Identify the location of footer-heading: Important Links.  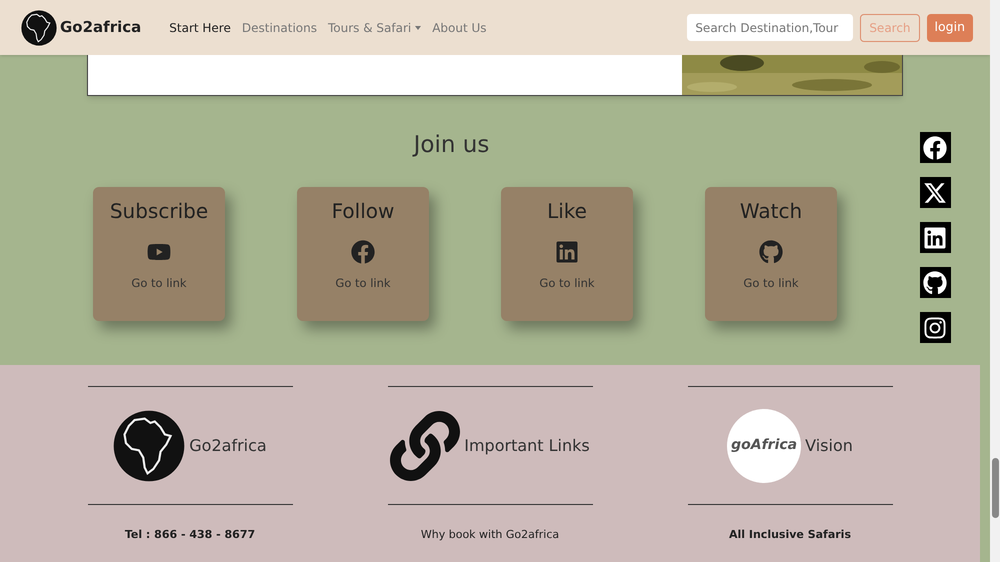
(527, 445).